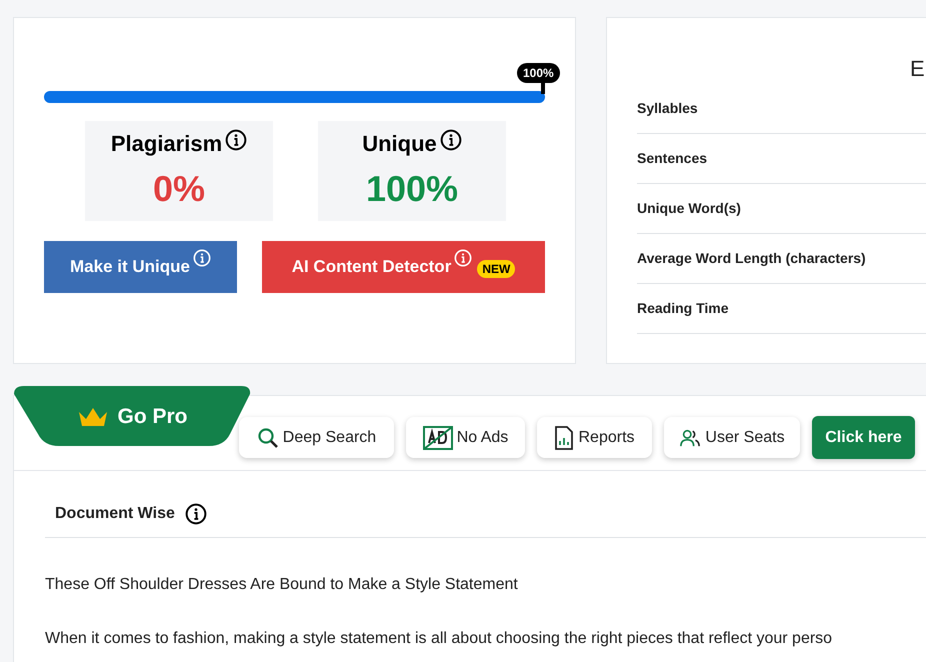 The height and width of the screenshot is (662, 926). Describe the element at coordinates (863, 437) in the screenshot. I see `click-here-button: Click here` at that location.